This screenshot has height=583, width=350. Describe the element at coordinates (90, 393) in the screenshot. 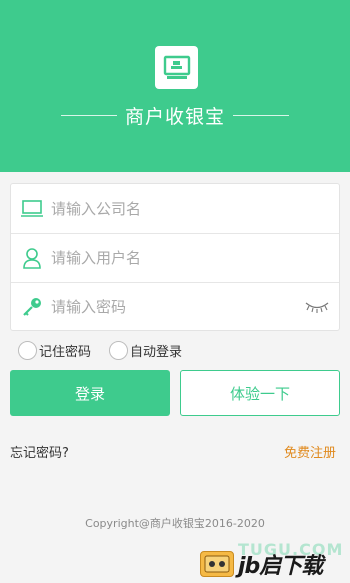

I see `login-button: 登录` at that location.